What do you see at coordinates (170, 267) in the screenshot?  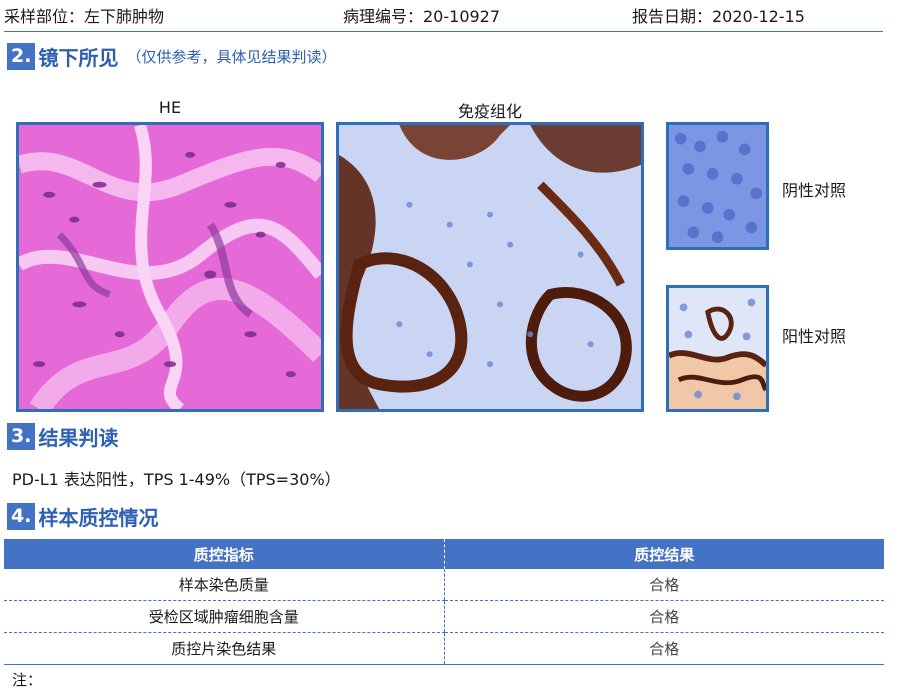 I see `he-stain-image` at bounding box center [170, 267].